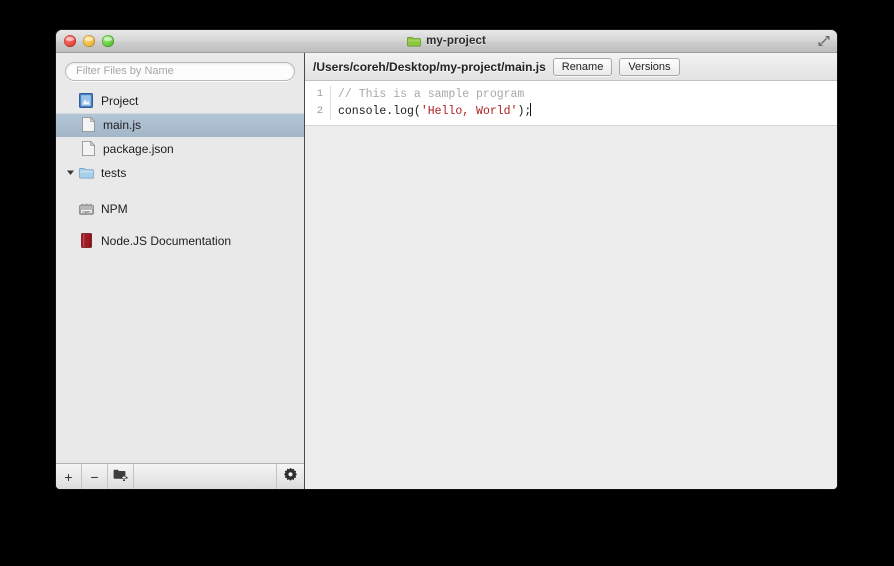  I want to click on tree-item-label: tests, so click(114, 172).